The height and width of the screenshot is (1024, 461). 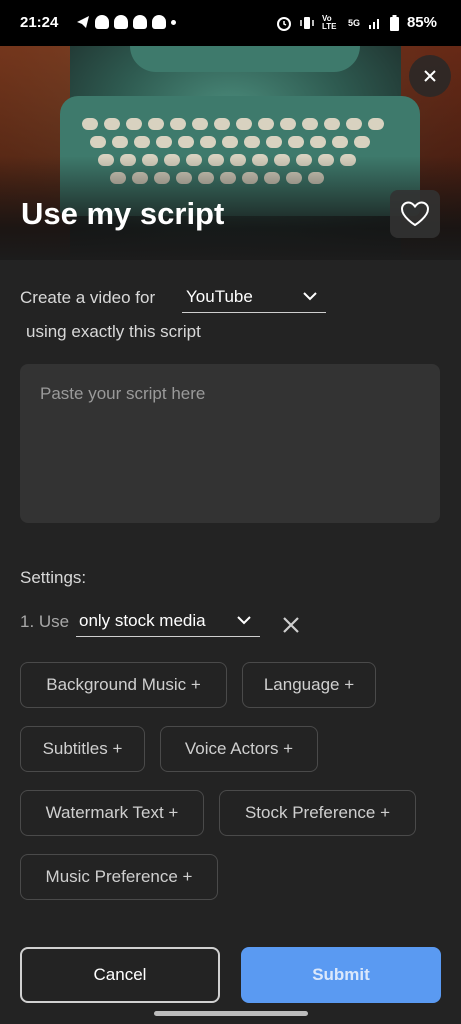 I want to click on network-indicator: 5G, so click(x=353, y=22).